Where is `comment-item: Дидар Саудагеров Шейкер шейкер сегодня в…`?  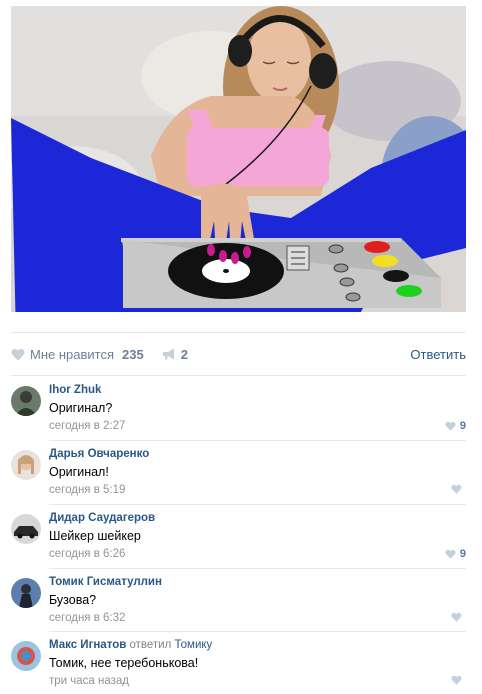 comment-item: Дидар Саудагеров Шейкер шейкер сегодня в… is located at coordinates (238, 538).